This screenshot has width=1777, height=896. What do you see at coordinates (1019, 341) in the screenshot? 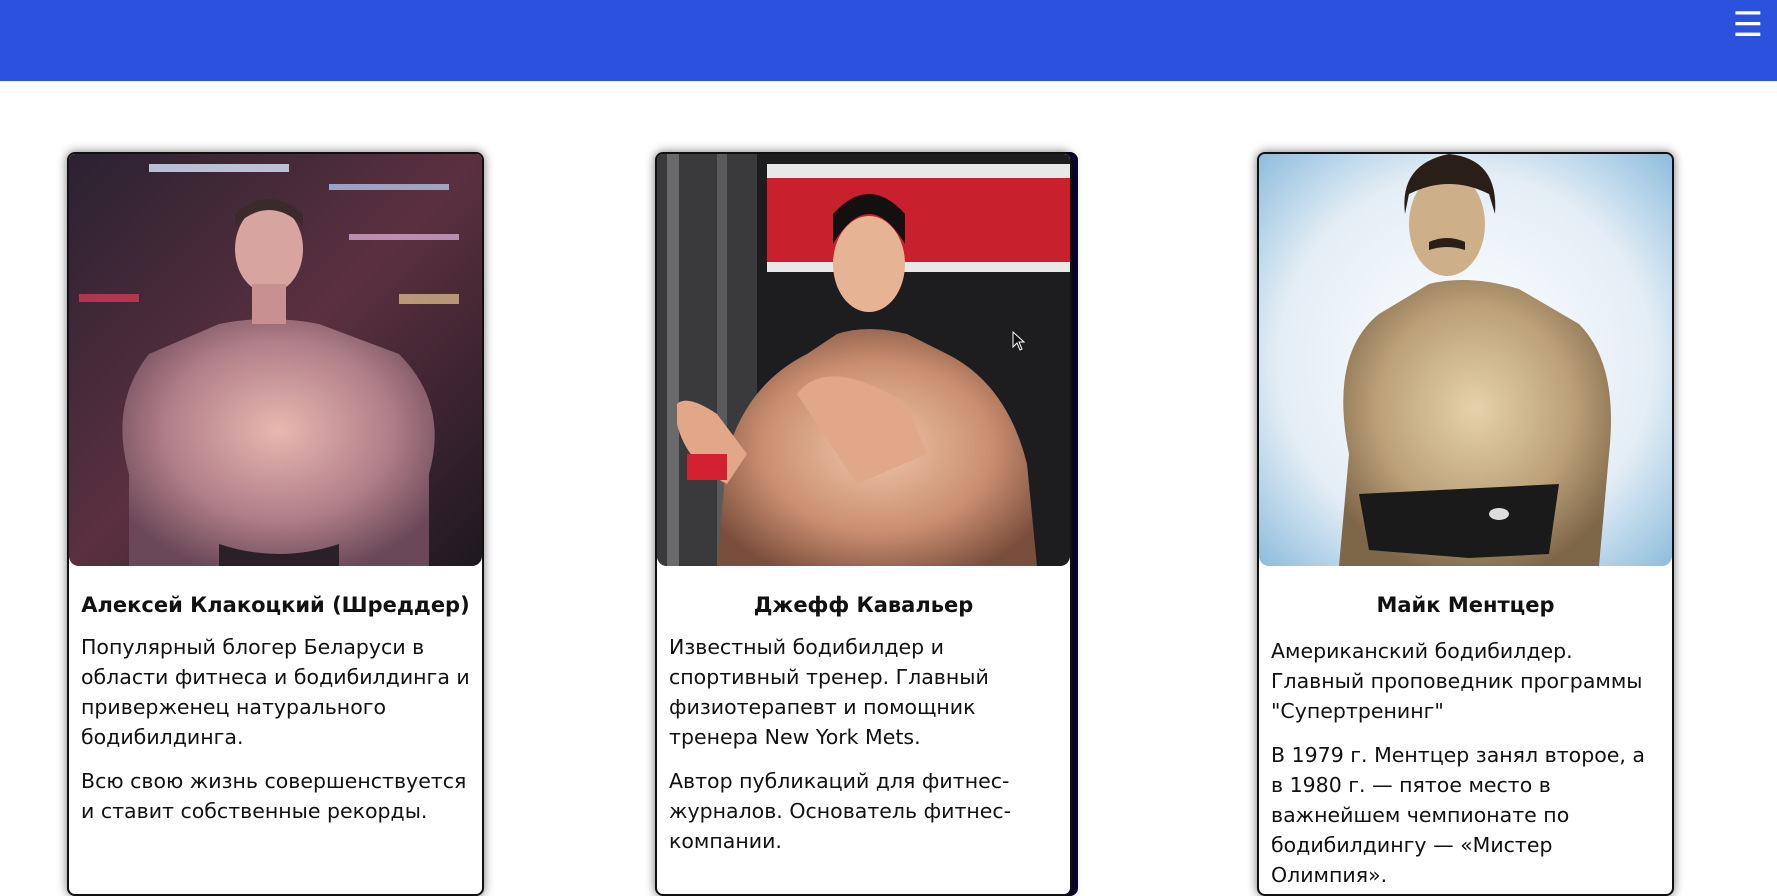
I see `mouse-cursor-icon` at bounding box center [1019, 341].